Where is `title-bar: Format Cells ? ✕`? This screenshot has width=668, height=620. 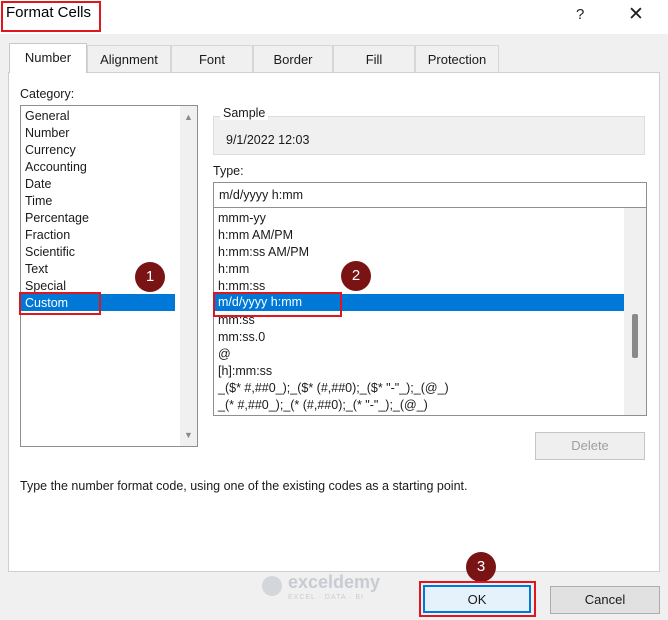
title-bar: Format Cells ? ✕ is located at coordinates (334, 17).